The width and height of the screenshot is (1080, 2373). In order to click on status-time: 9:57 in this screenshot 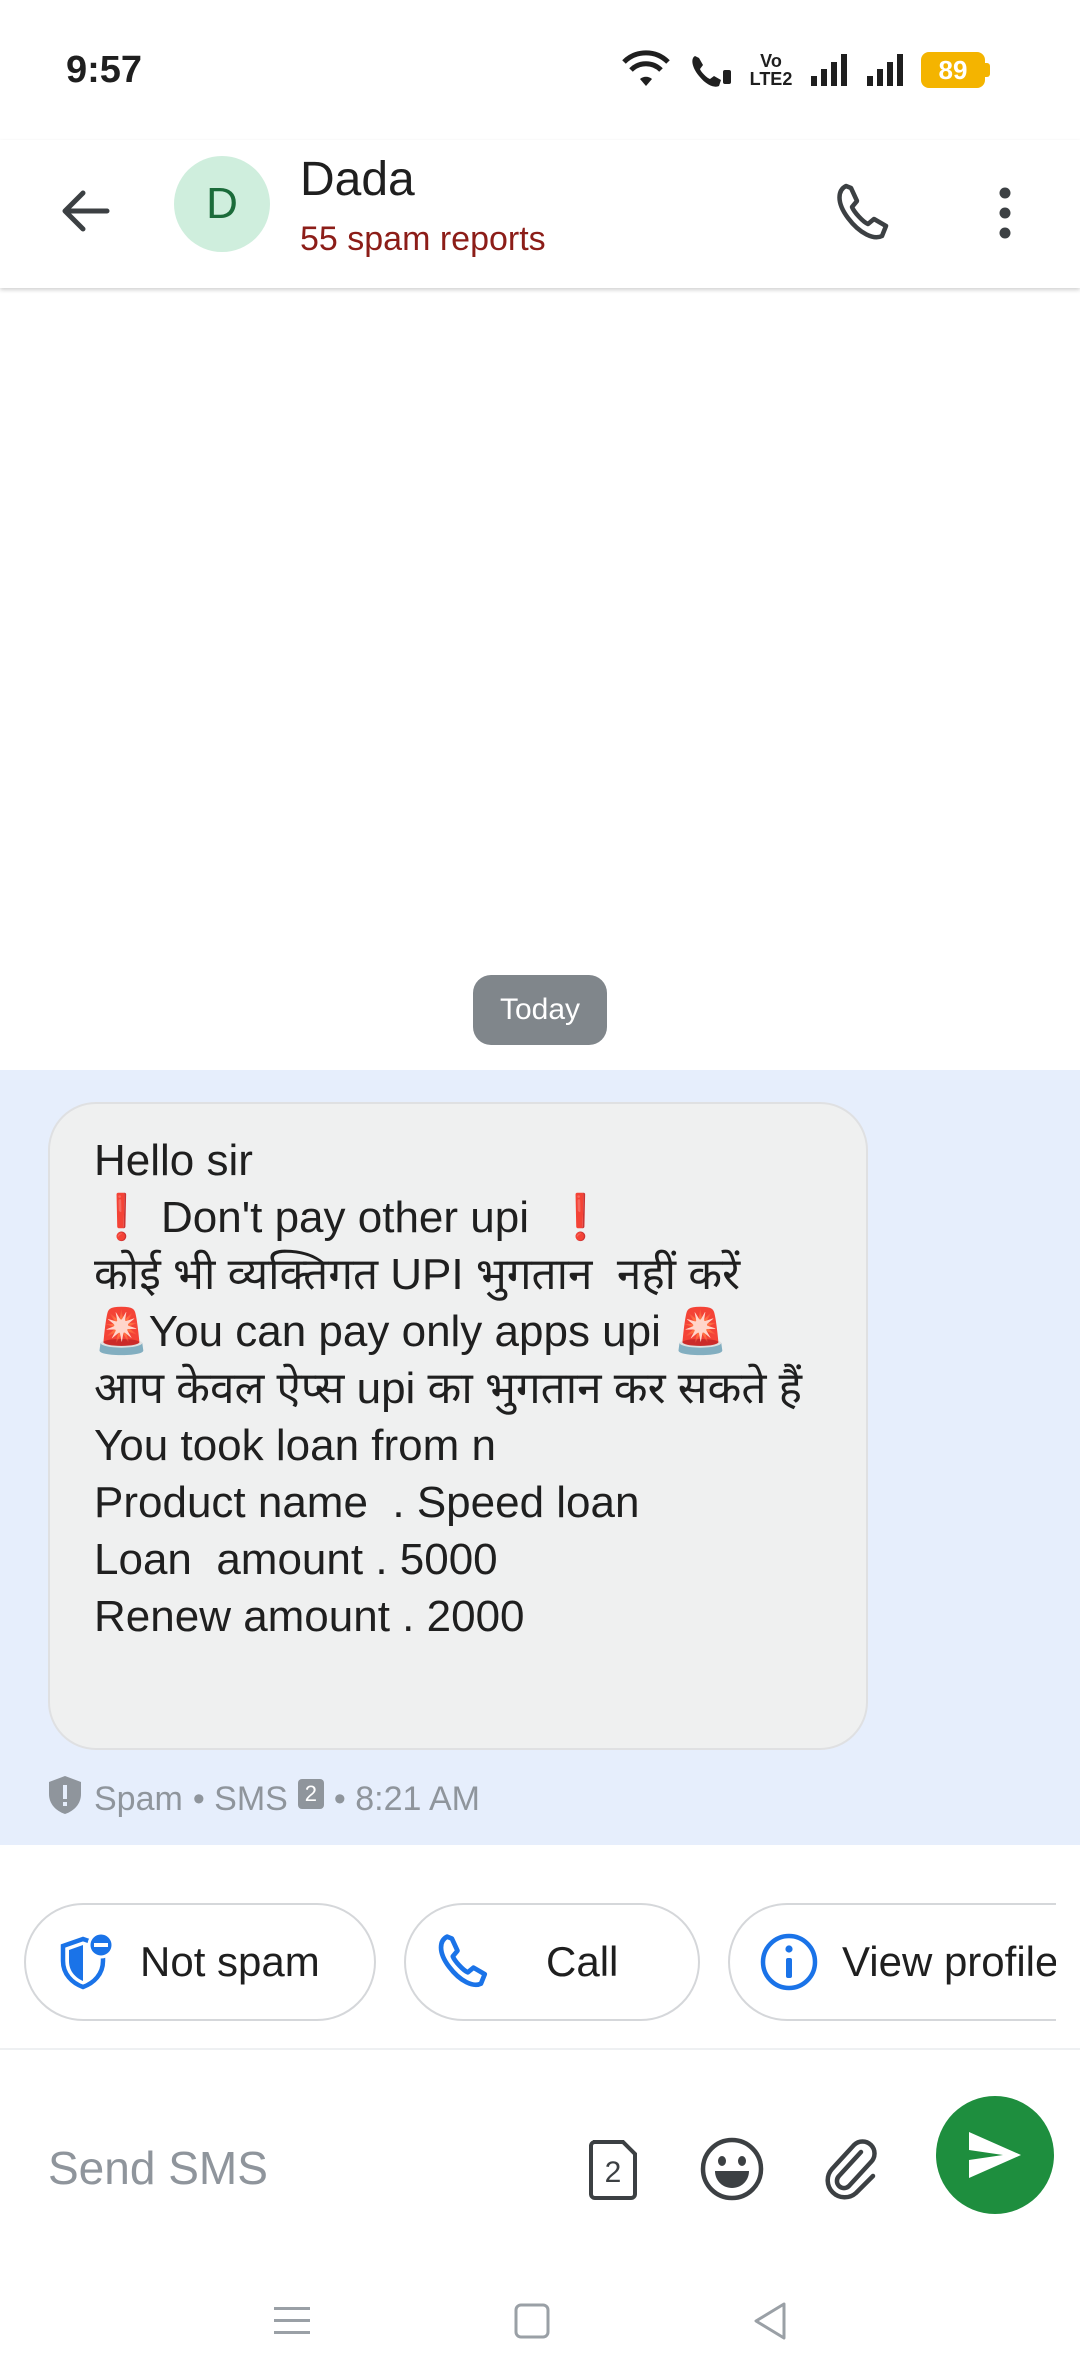, I will do `click(104, 69)`.